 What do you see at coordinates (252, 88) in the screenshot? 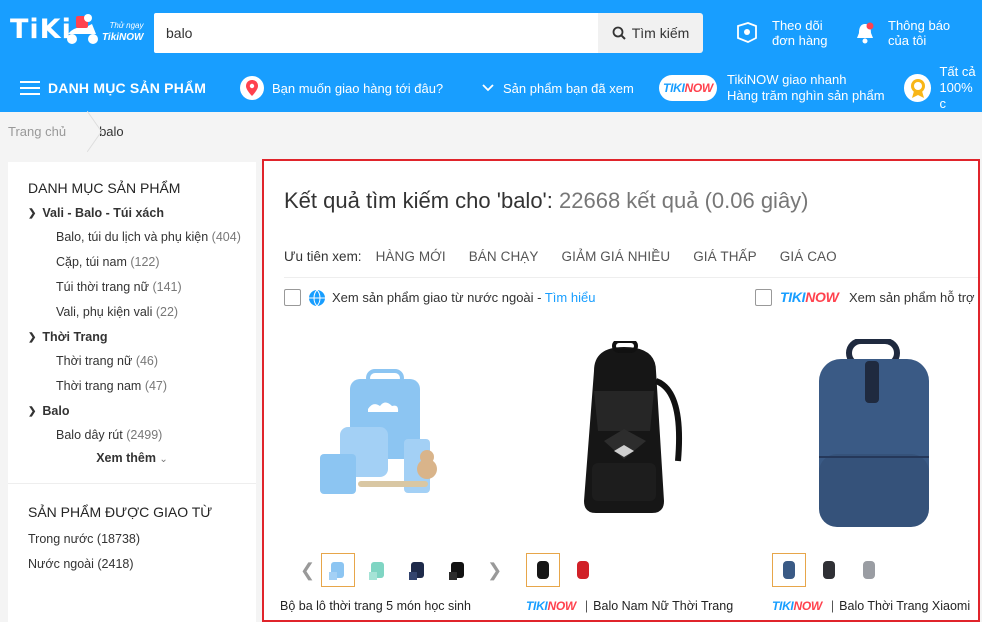
I see `location-pin-icon` at bounding box center [252, 88].